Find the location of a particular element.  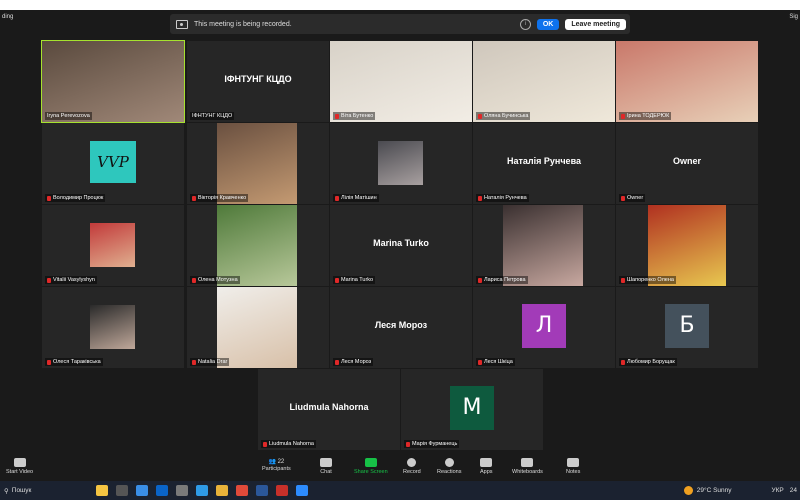

search-icon: ⚲ is located at coordinates (6, 491).